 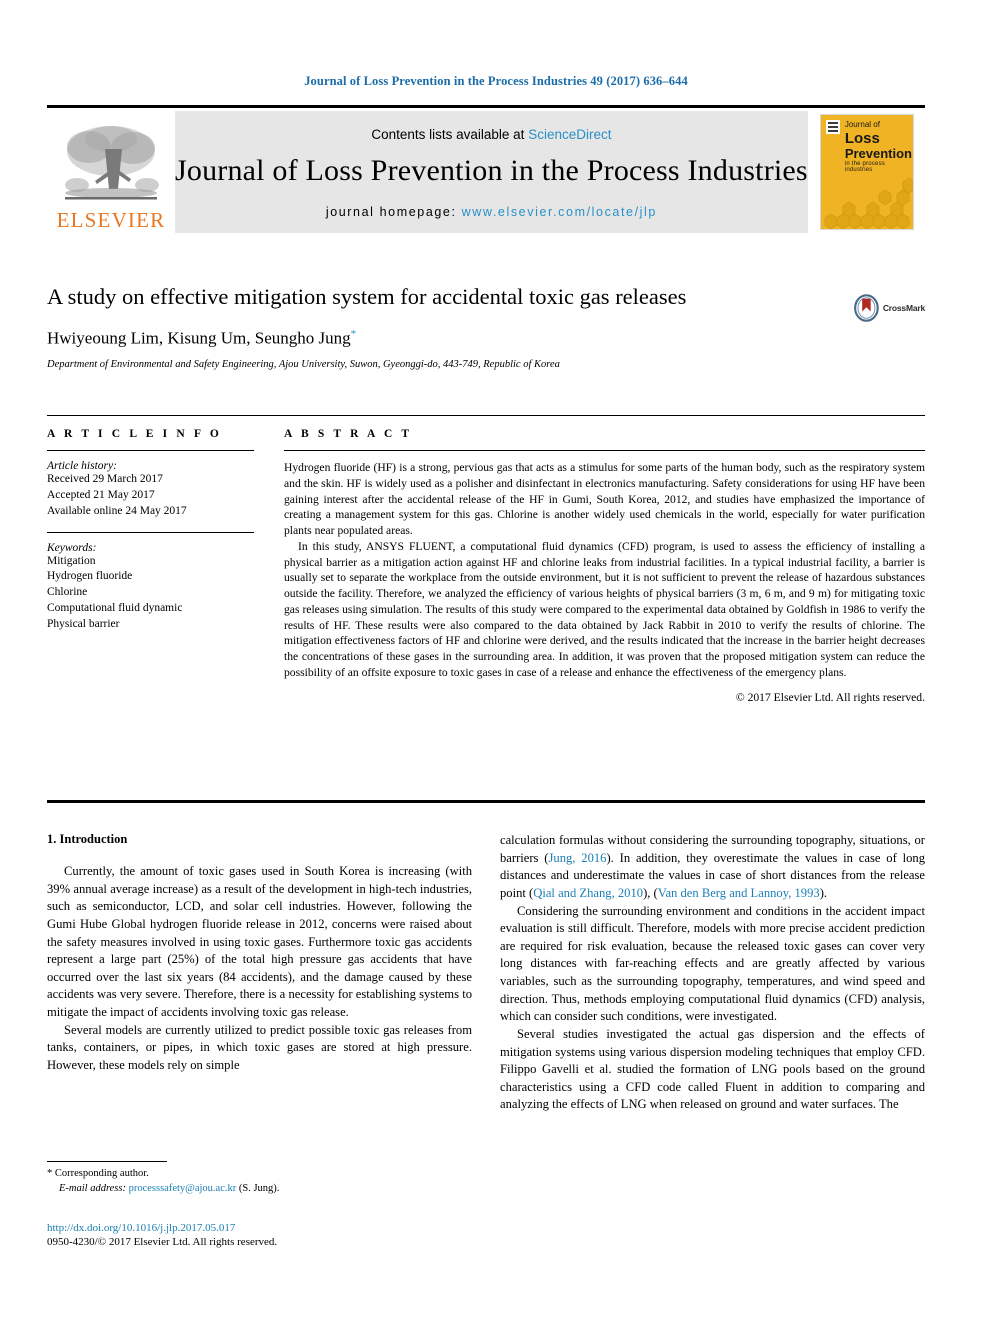 What do you see at coordinates (588, 893) in the screenshot?
I see `citation-link: Qial and Zhang, 2010` at bounding box center [588, 893].